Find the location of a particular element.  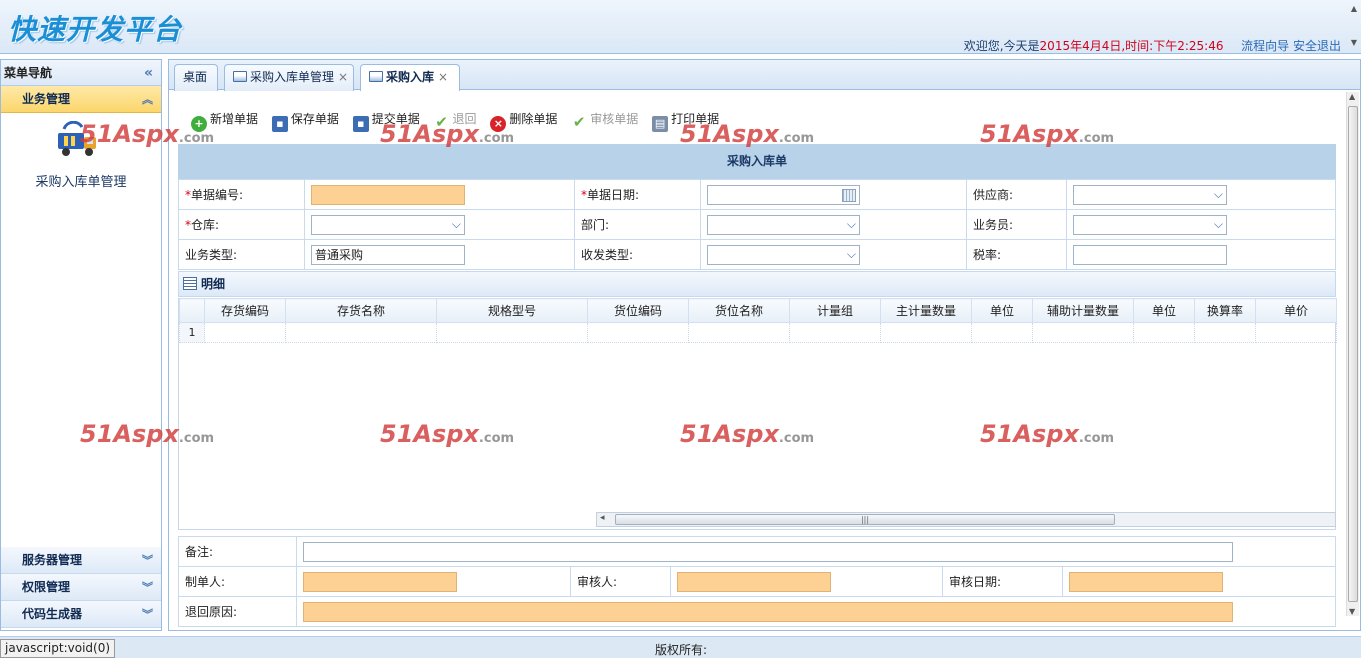

button-label: 审核单据 is located at coordinates (614, 119).